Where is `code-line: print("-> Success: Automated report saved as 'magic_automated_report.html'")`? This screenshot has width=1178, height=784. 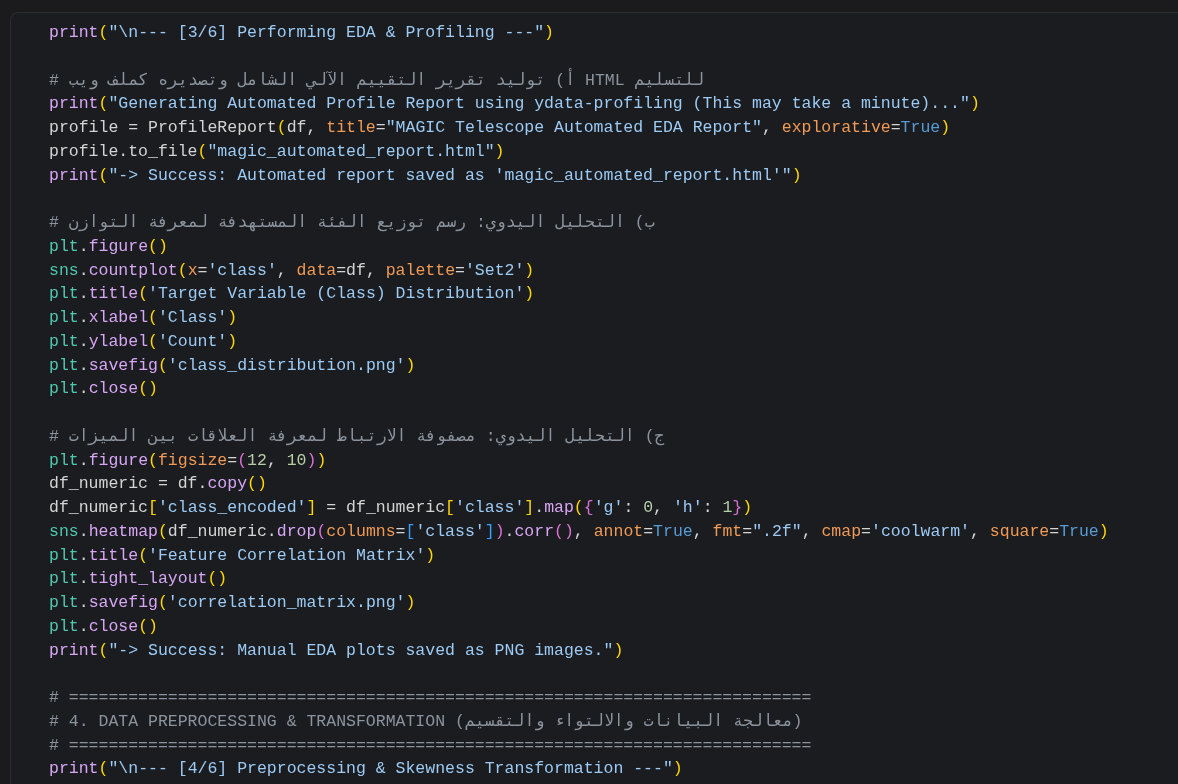
code-line: print("-> Success: Automated report saved as 'magic_automated_report.html'") is located at coordinates (425, 175).